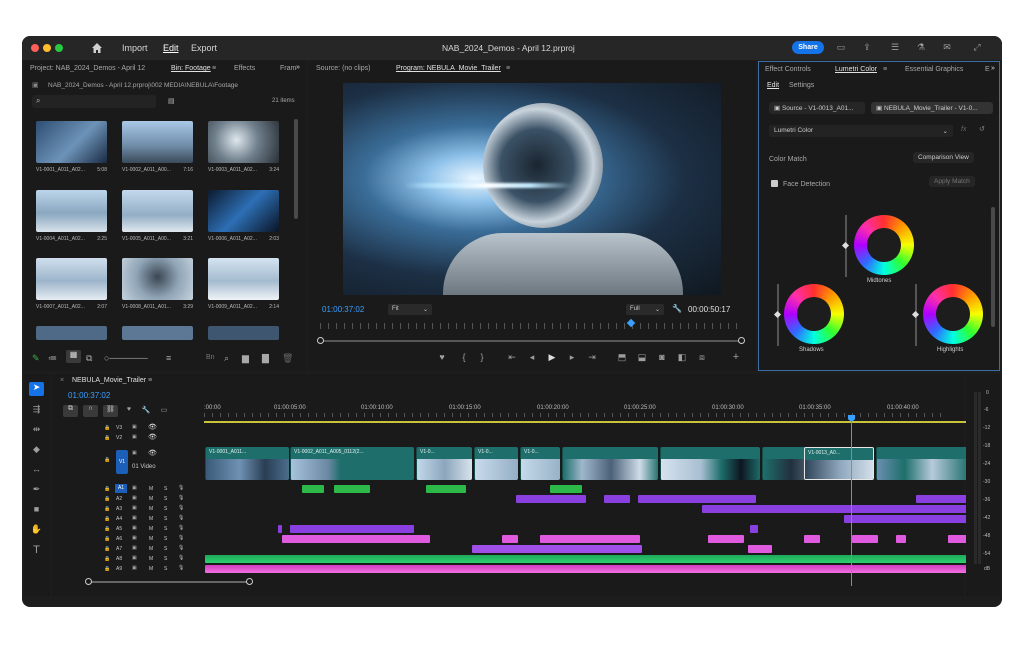 The width and height of the screenshot is (1024, 664). What do you see at coordinates (191, 68) in the screenshot?
I see `tab-bin-footage: Bin: Footage` at bounding box center [191, 68].